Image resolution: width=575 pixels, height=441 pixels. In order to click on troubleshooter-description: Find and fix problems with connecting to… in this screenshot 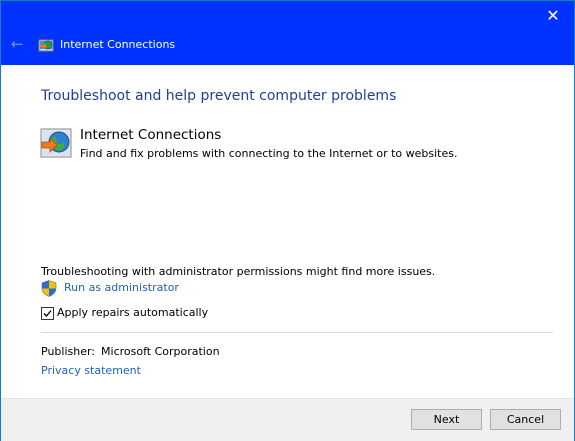, I will do `click(269, 153)`.